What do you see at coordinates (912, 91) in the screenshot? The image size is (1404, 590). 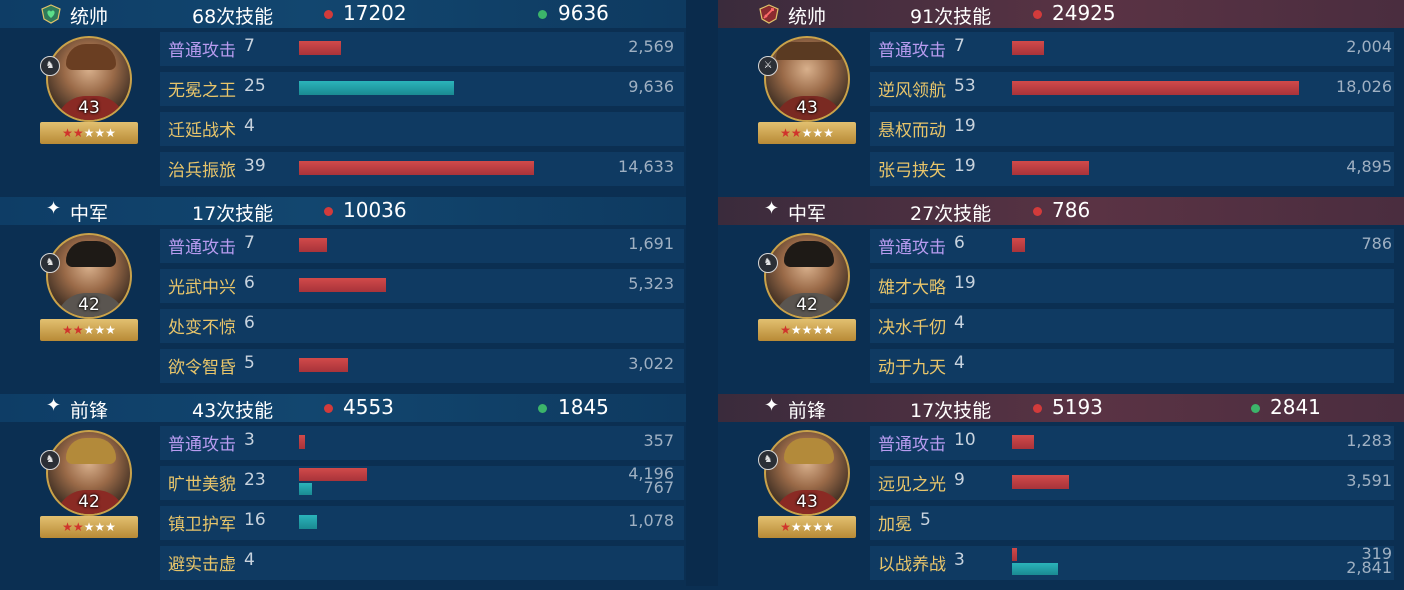 I see `skill-name: 逆风领航` at bounding box center [912, 91].